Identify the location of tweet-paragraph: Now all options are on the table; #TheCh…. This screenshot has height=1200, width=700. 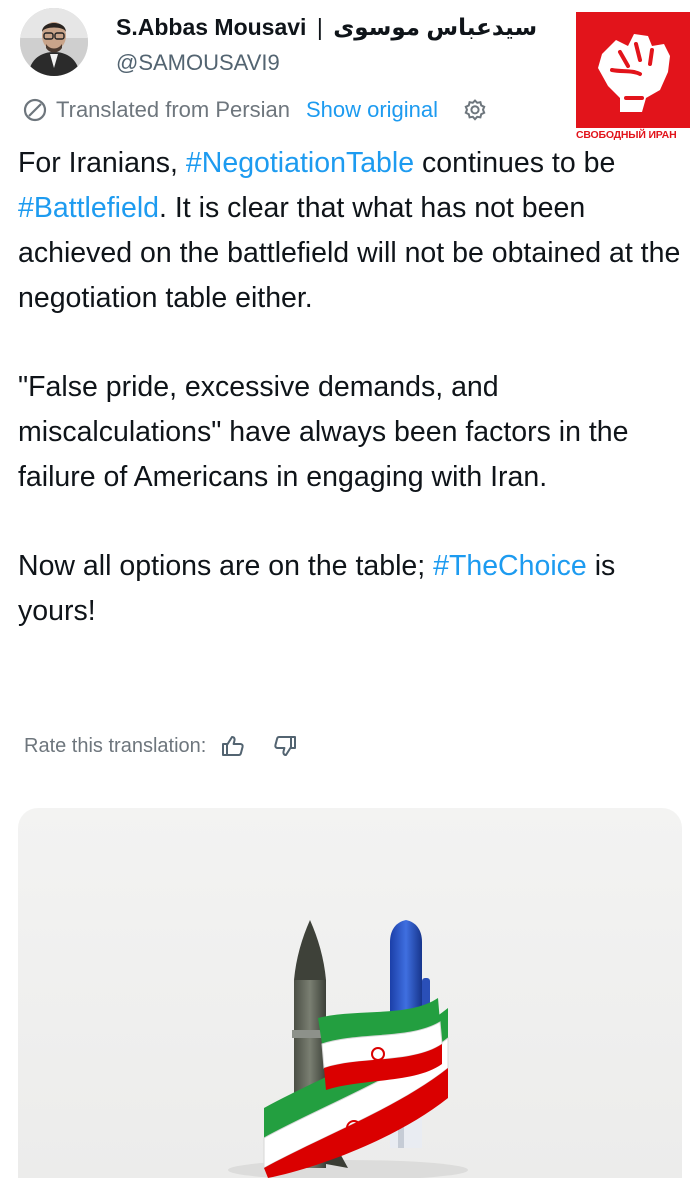
(353, 589).